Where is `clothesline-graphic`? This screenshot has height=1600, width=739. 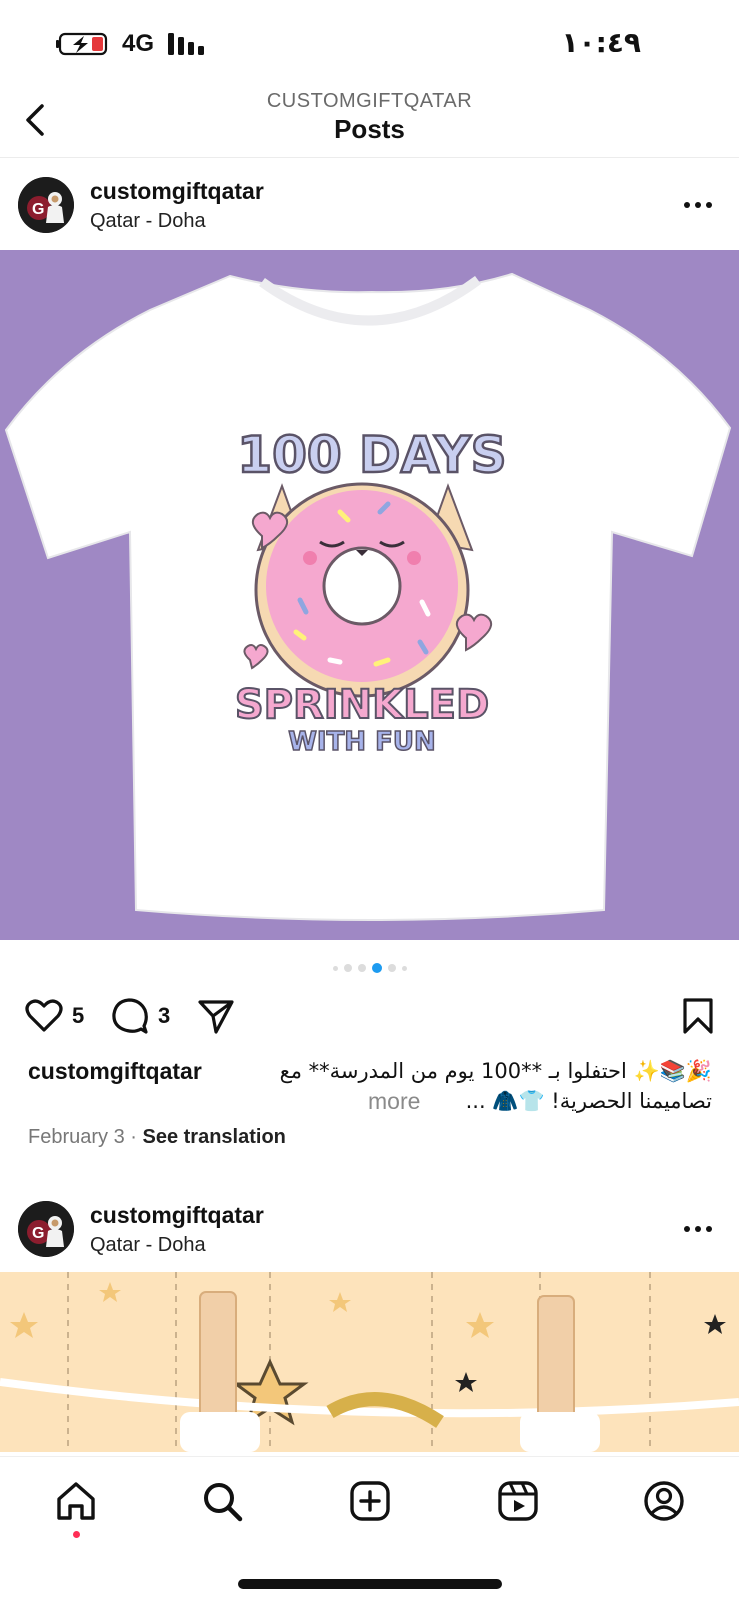
clothesline-graphic is located at coordinates (369, 1362).